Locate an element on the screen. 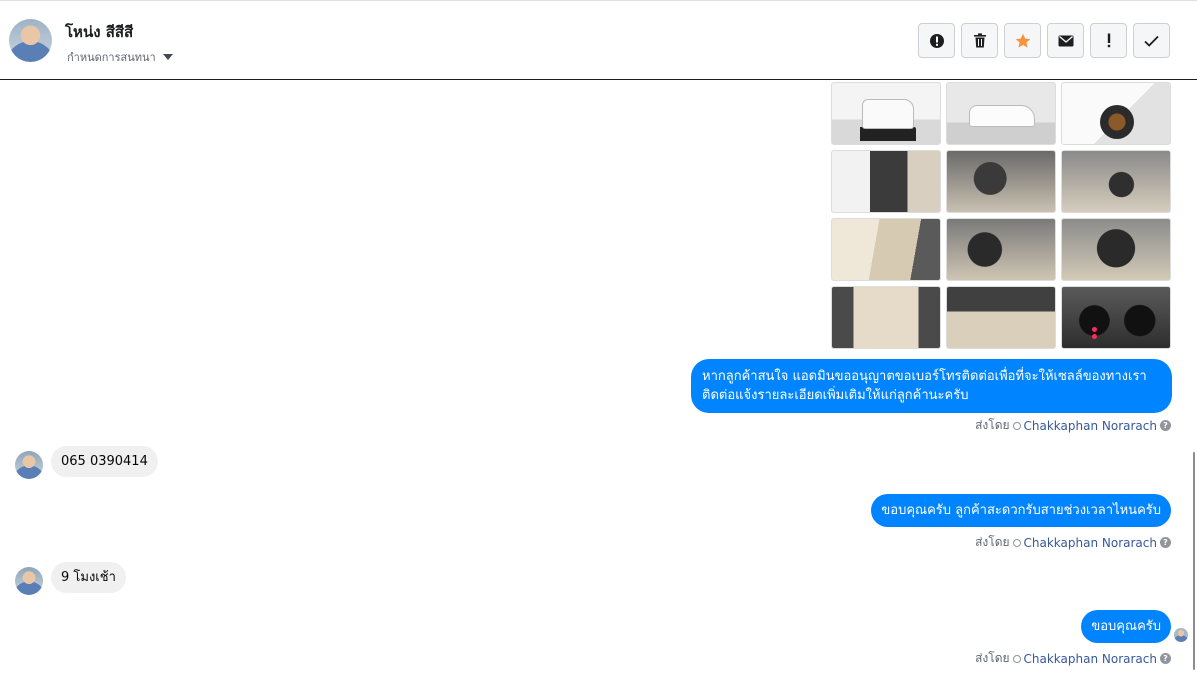  assign-conversation-dropdown: กำหนดการสนทนา is located at coordinates (120, 57).